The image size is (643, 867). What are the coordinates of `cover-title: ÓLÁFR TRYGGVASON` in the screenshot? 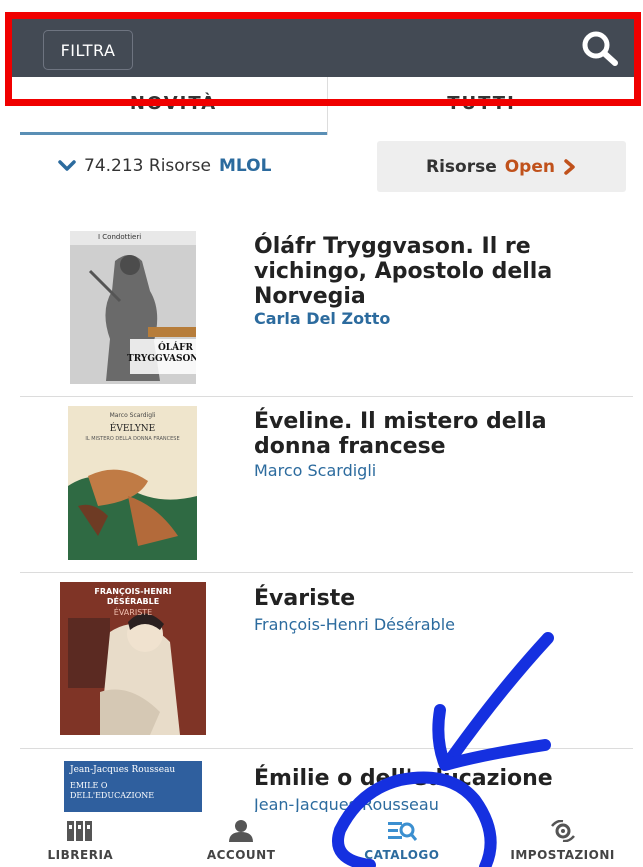 It's located at (161, 353).